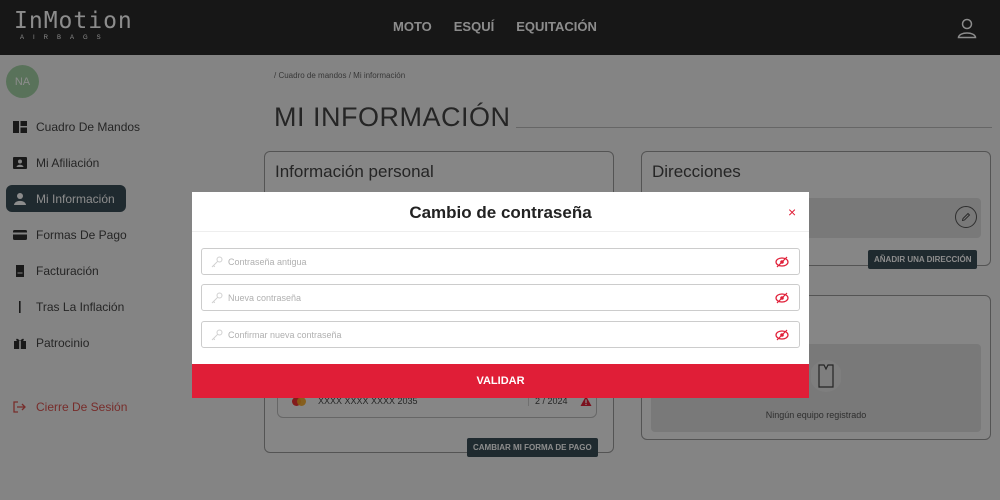 This screenshot has width=1000, height=500. Describe the element at coordinates (500, 231) in the screenshot. I see `modal-divider` at that location.